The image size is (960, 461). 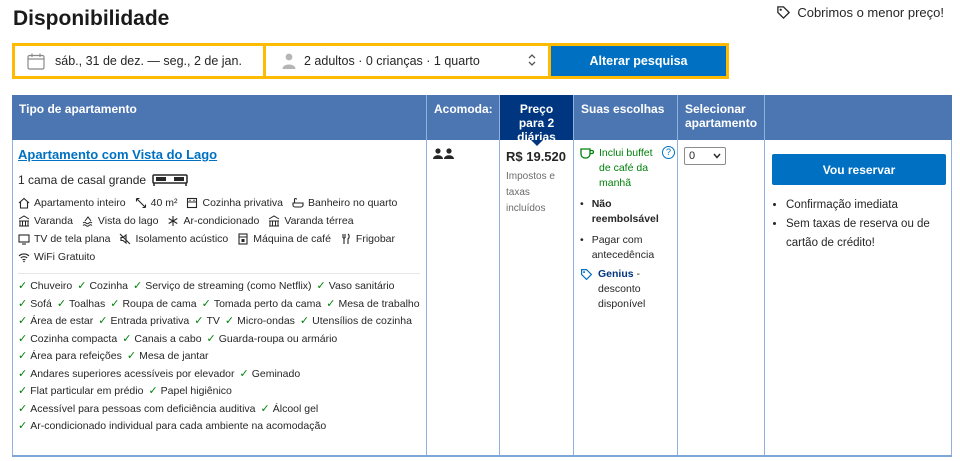 I want to click on room-feature: TV de tela plana, so click(x=64, y=239).